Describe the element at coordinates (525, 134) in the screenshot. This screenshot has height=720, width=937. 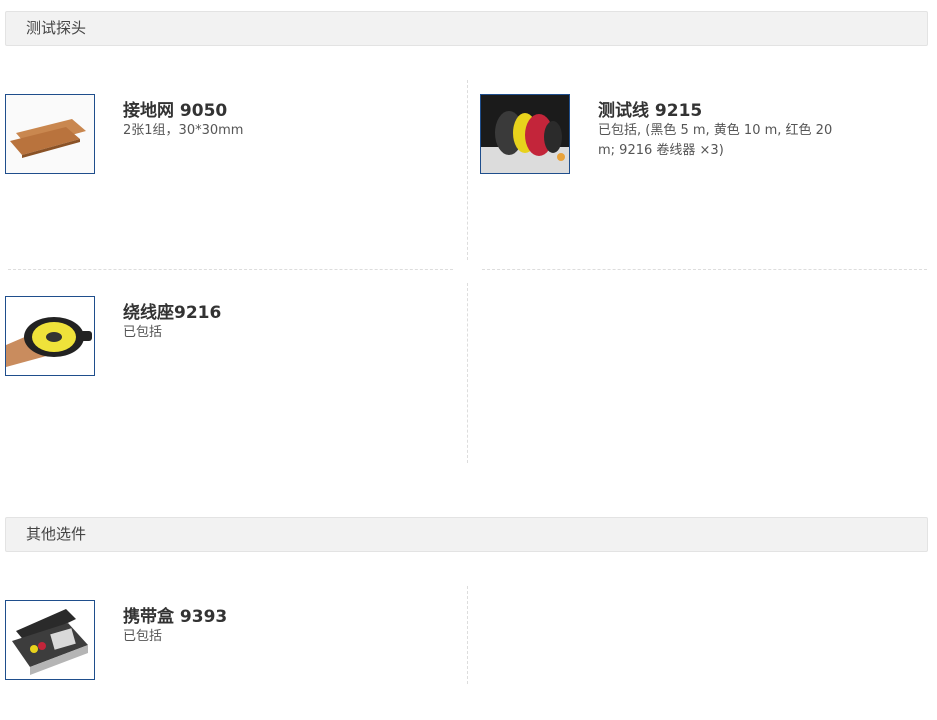
I see `test-lead-set-icon` at that location.